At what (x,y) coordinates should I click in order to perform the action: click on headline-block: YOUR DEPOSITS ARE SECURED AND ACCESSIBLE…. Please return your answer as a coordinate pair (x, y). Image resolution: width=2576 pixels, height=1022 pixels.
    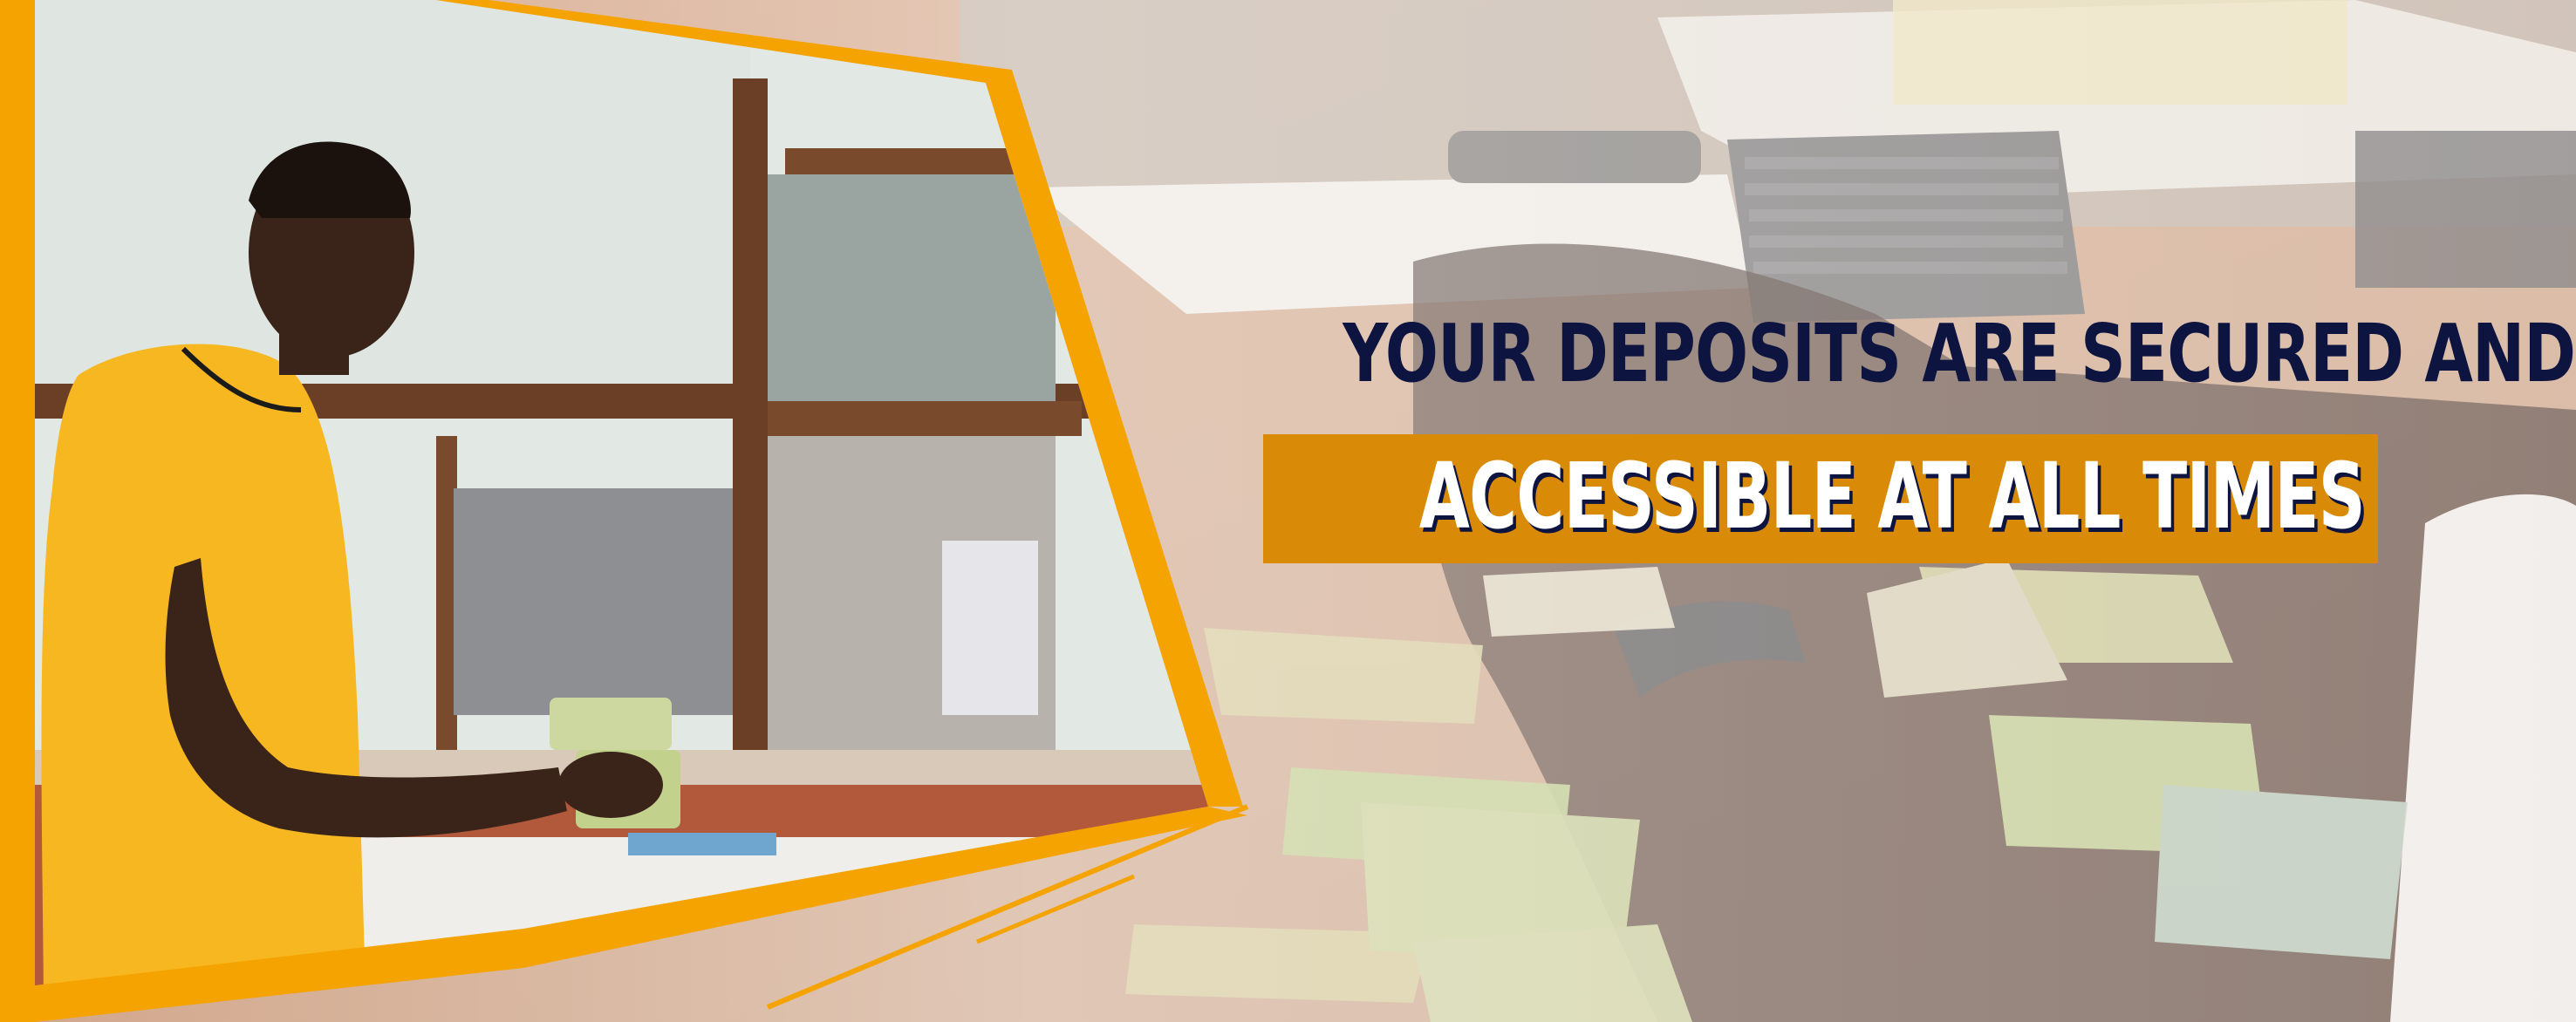
    Looking at the image, I should click on (1872, 438).